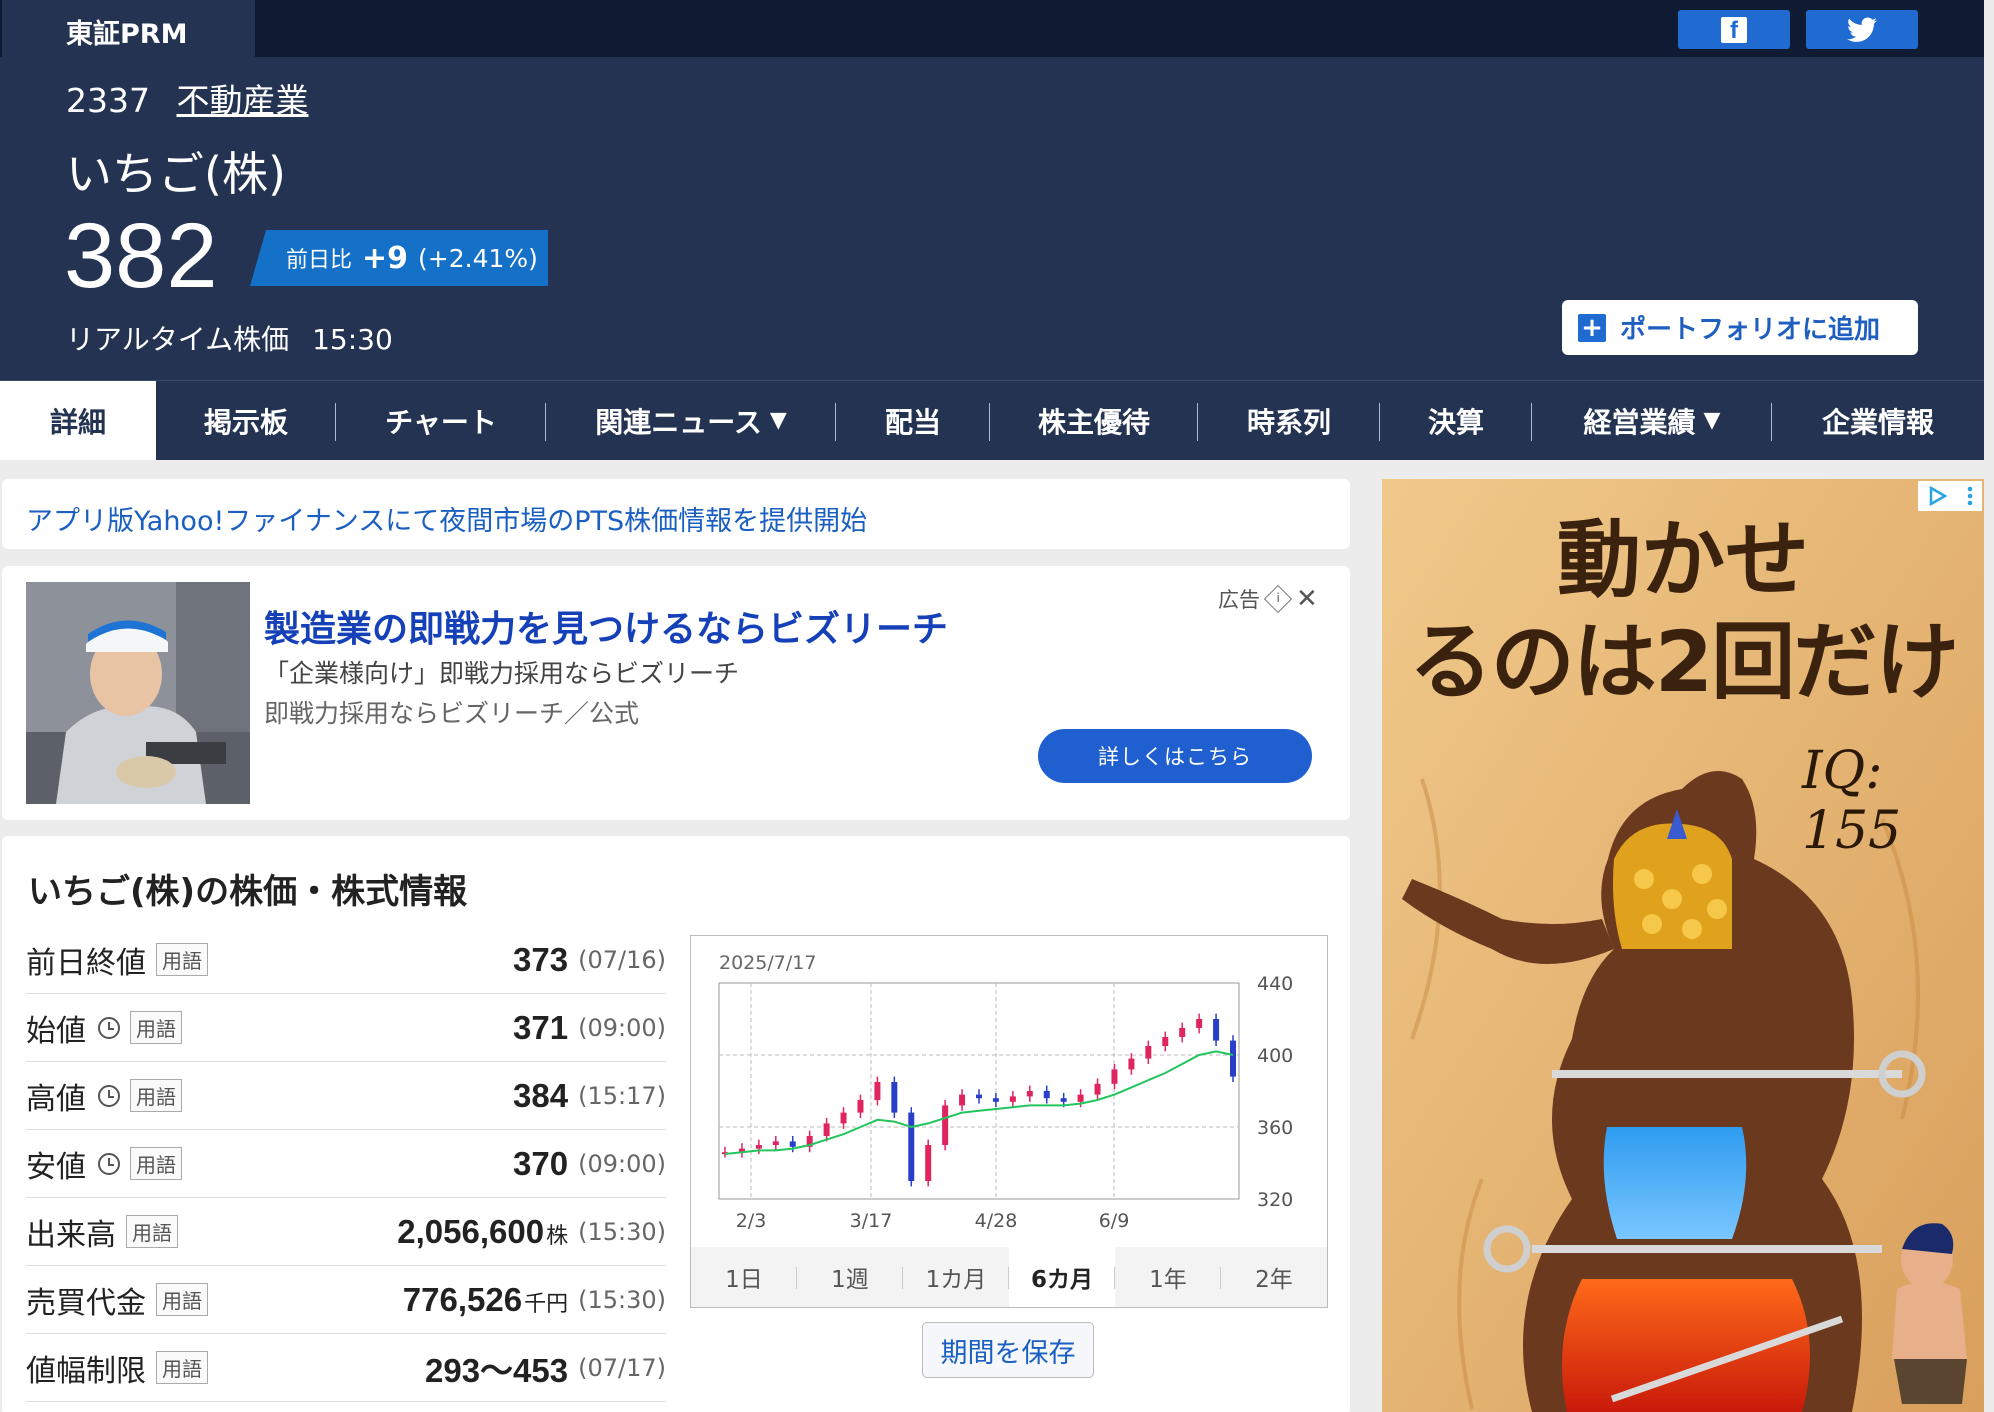  I want to click on nav-tab-4: 配当, so click(913, 420).